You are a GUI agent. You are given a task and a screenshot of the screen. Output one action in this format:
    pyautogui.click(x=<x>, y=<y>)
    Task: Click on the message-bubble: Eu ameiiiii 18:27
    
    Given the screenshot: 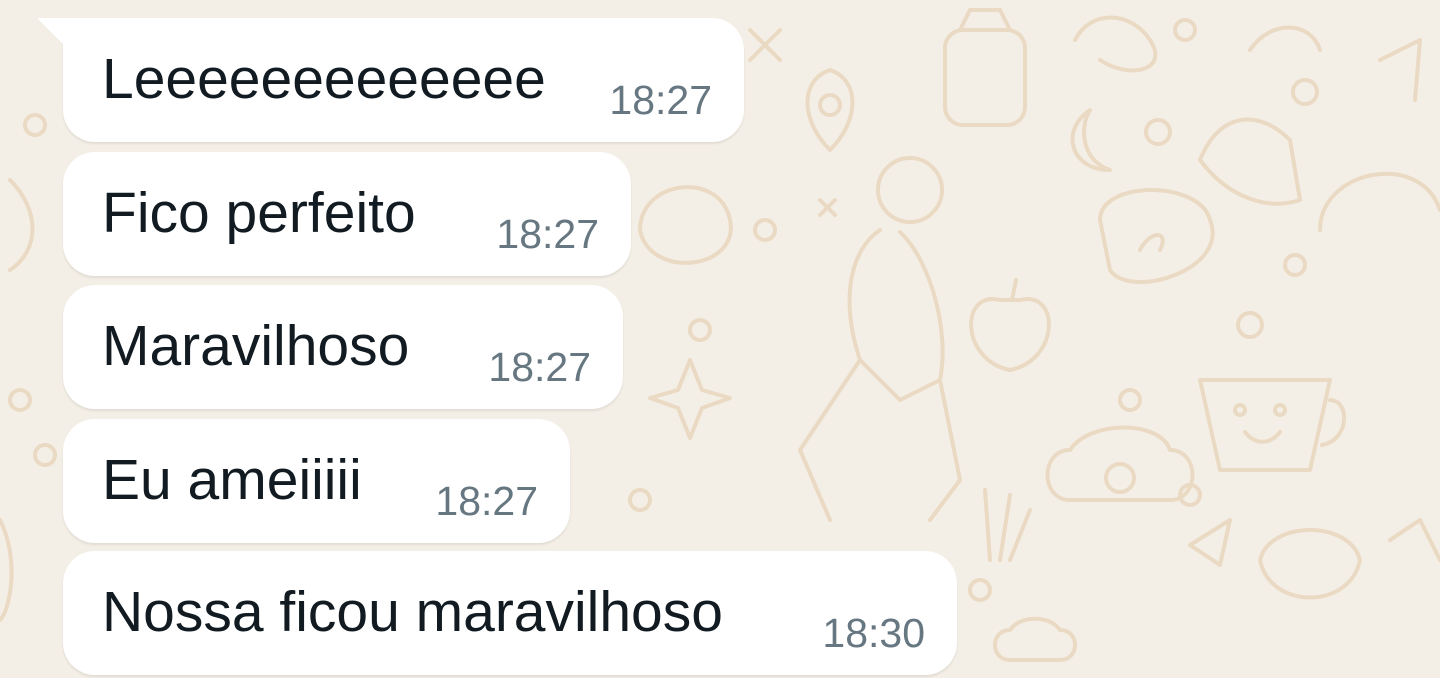 What is the action you would take?
    pyautogui.click(x=316, y=481)
    